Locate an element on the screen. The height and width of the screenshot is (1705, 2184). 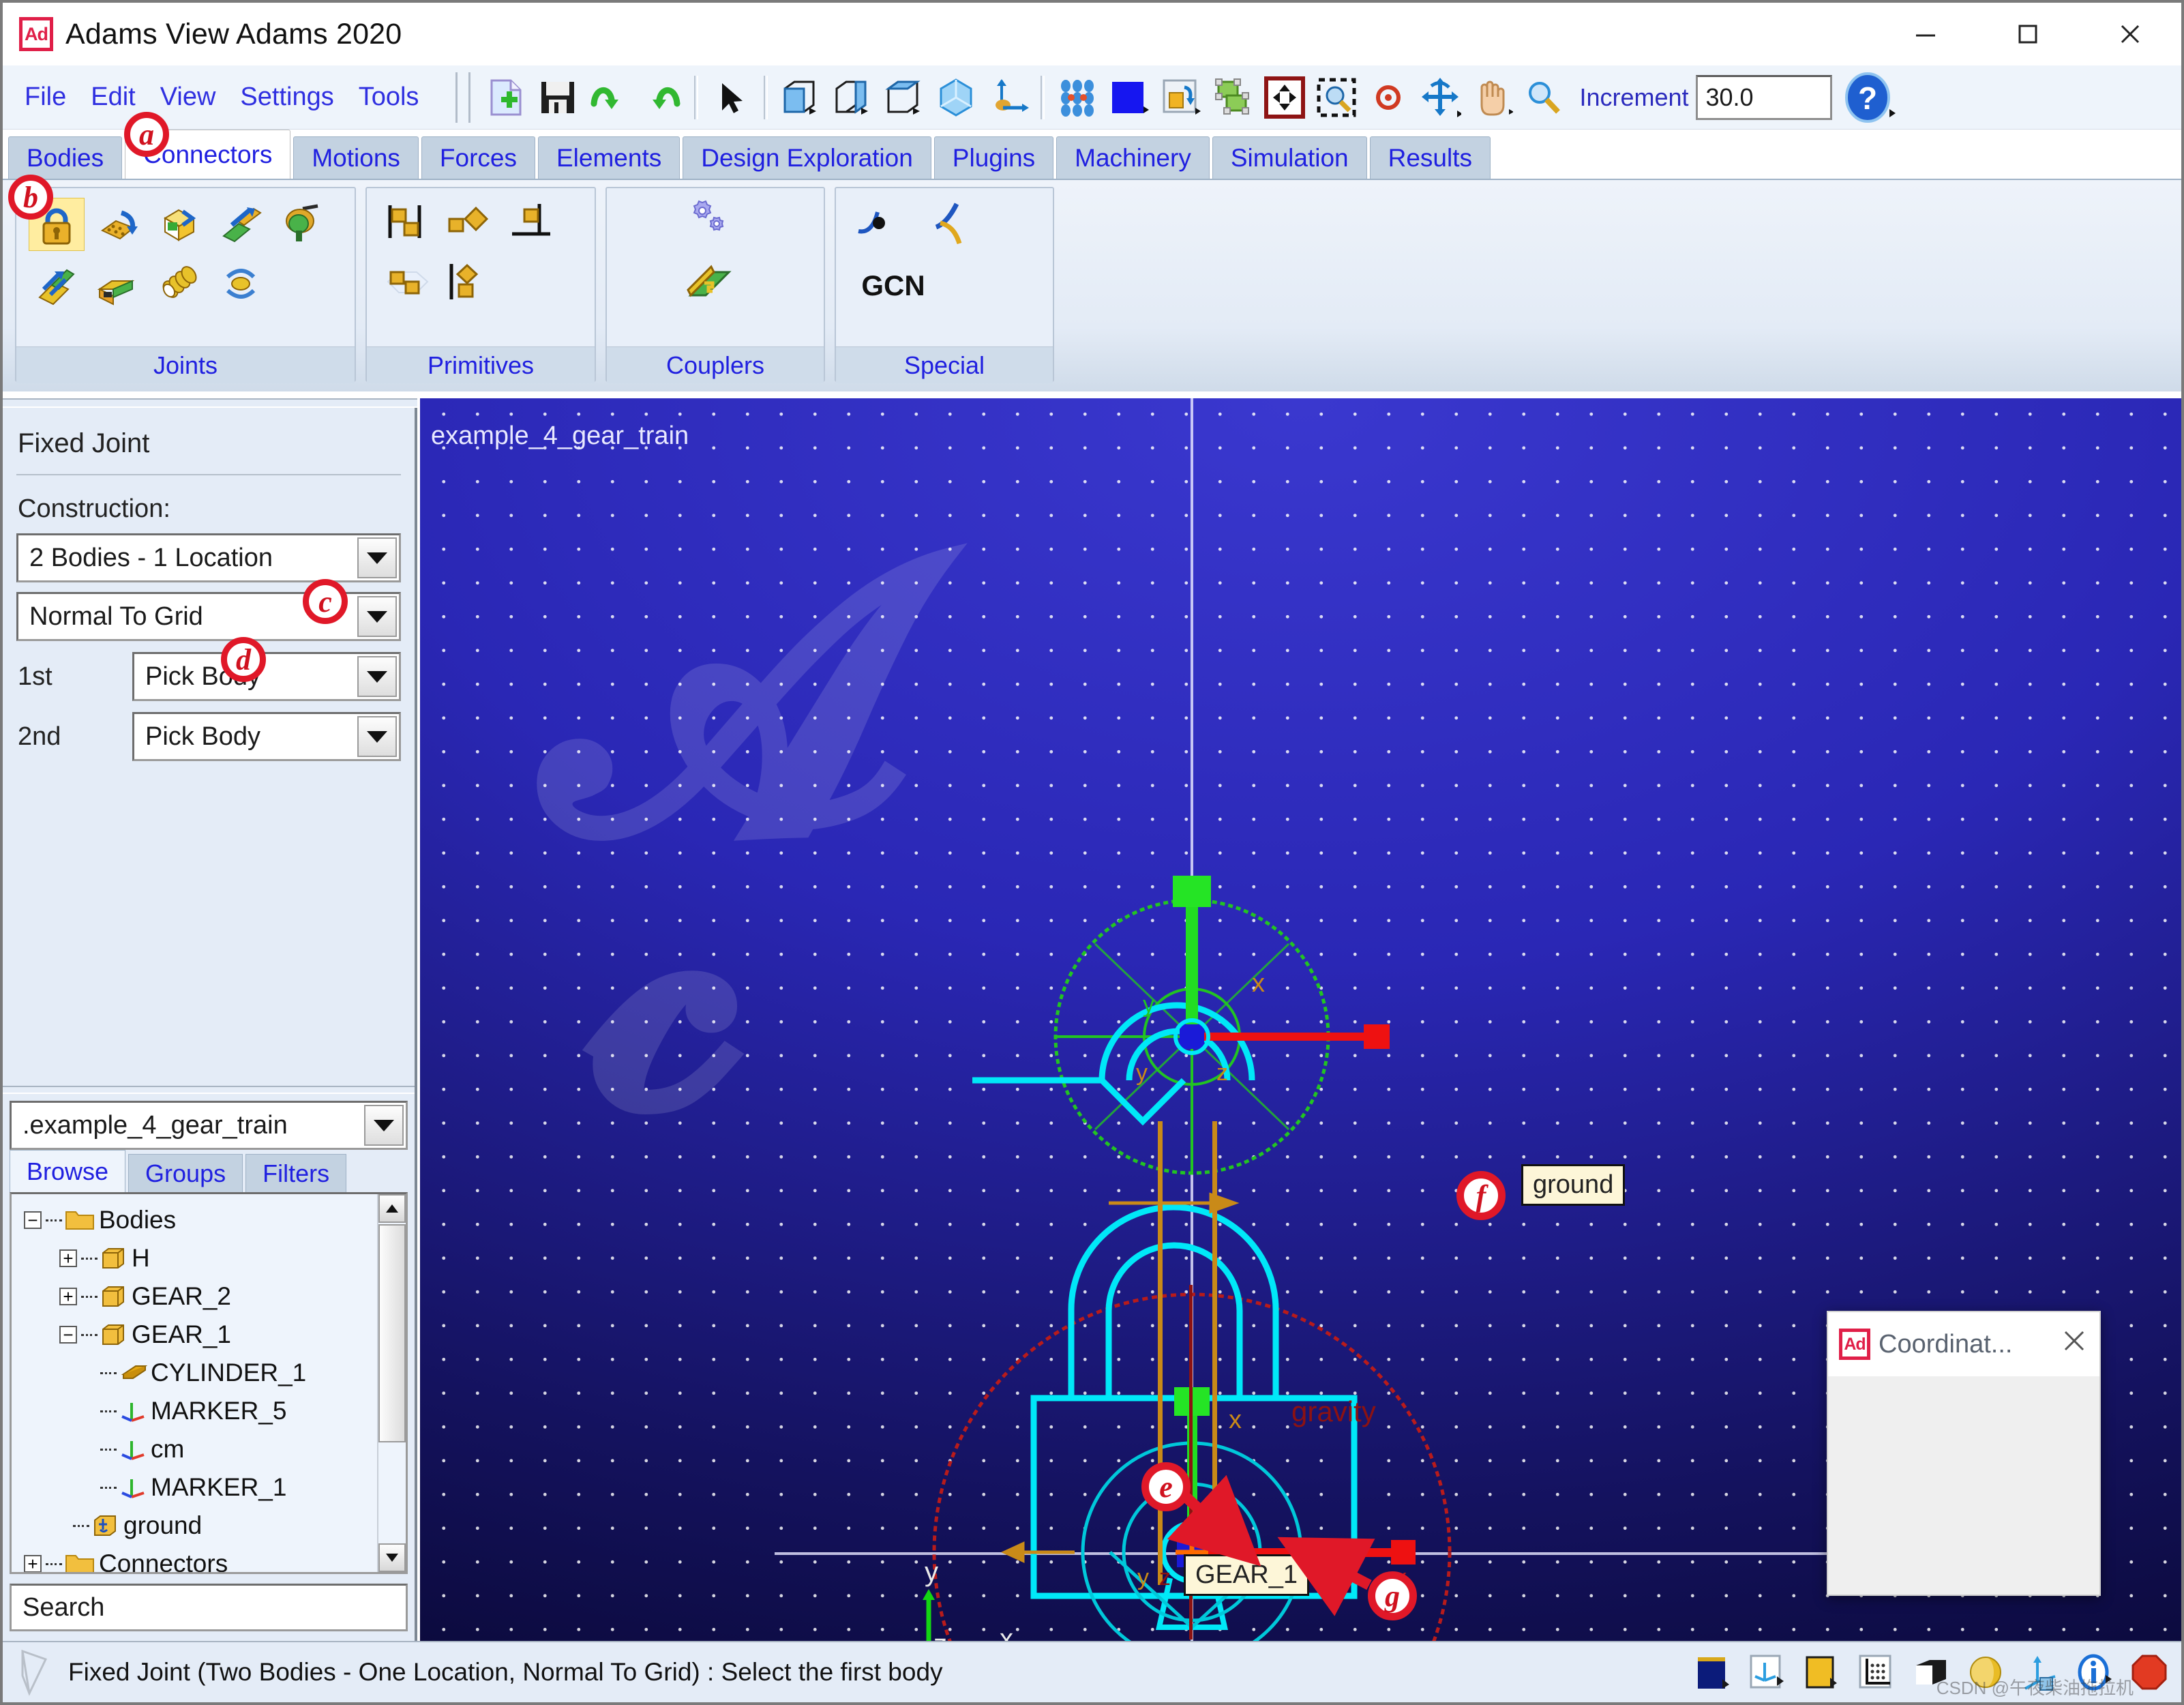
tab-elements: Elements is located at coordinates (609, 157).